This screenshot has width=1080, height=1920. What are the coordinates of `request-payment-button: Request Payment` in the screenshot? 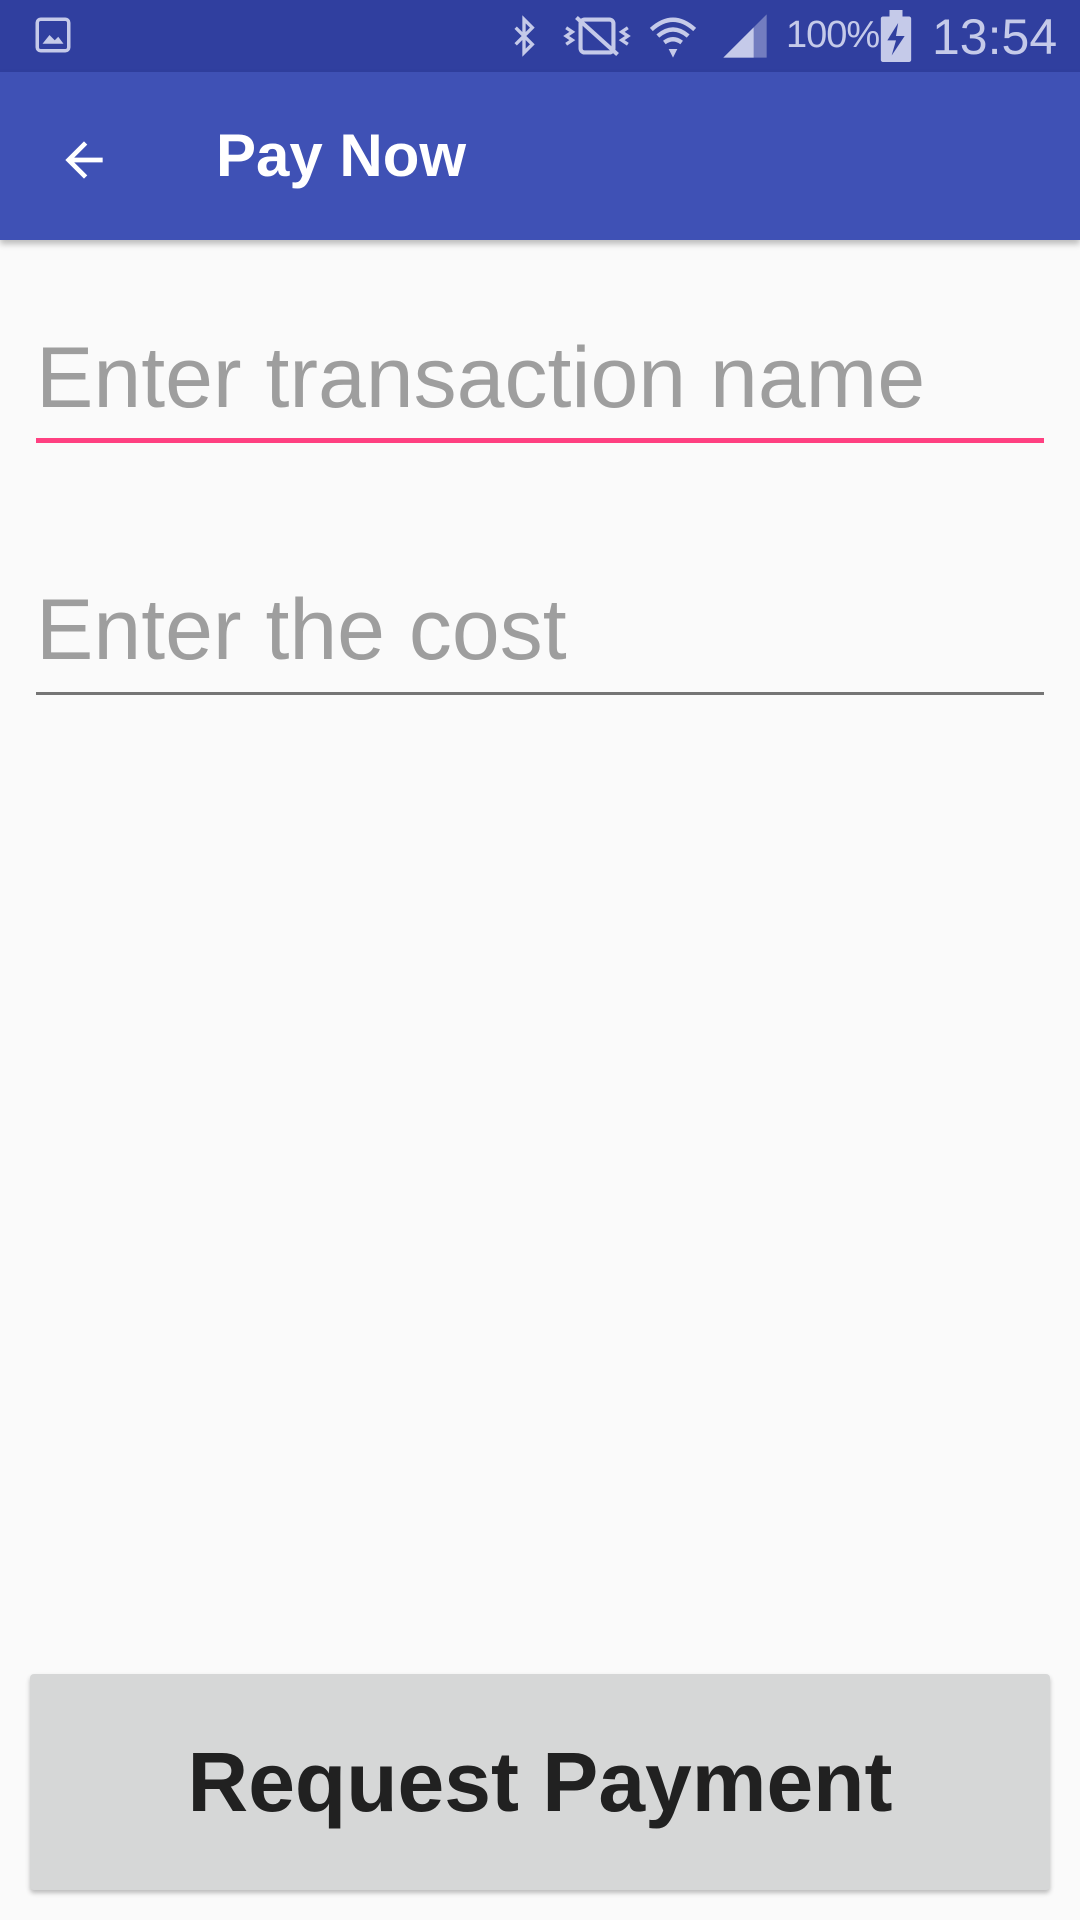 It's located at (540, 1782).